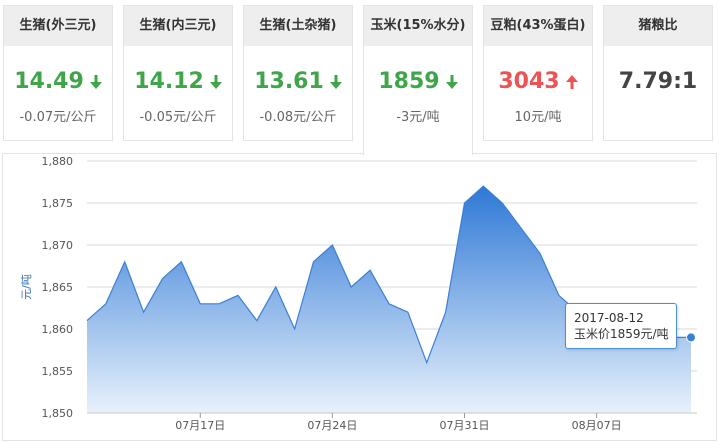 The height and width of the screenshot is (443, 719). I want to click on card-price-value: 1859, so click(409, 81).